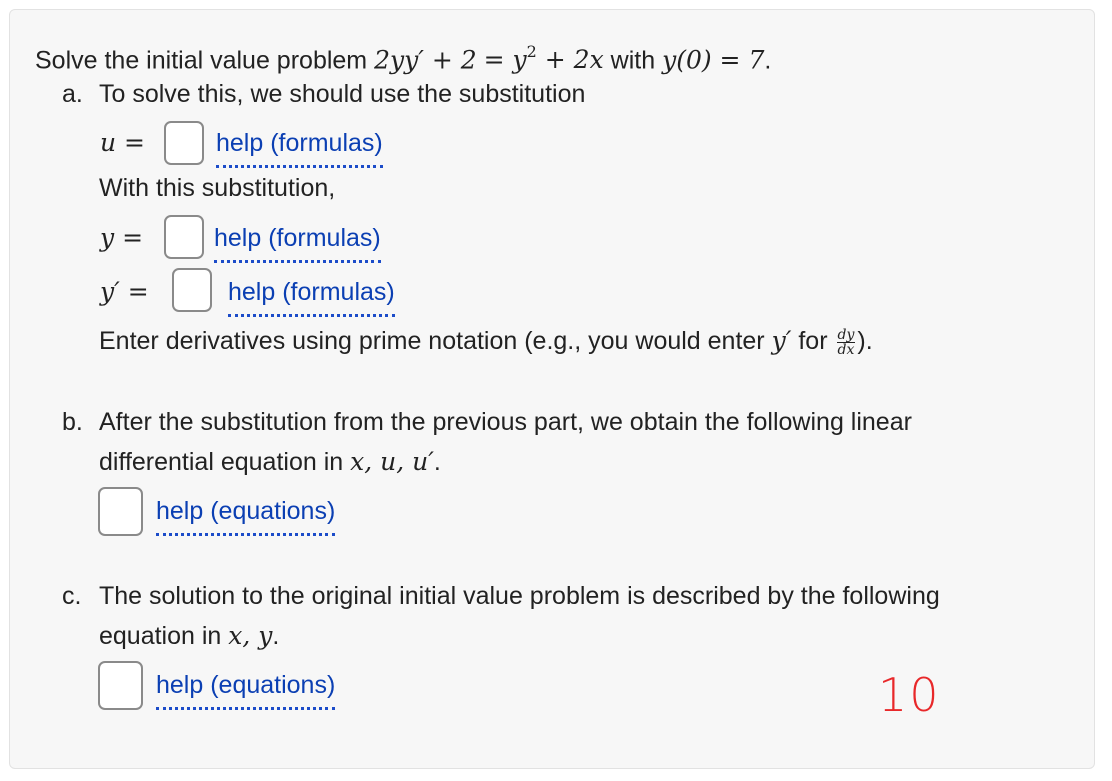 Image resolution: width=1112 pixels, height=781 pixels. Describe the element at coordinates (846, 349) in the screenshot. I see `frac-den: dx` at that location.